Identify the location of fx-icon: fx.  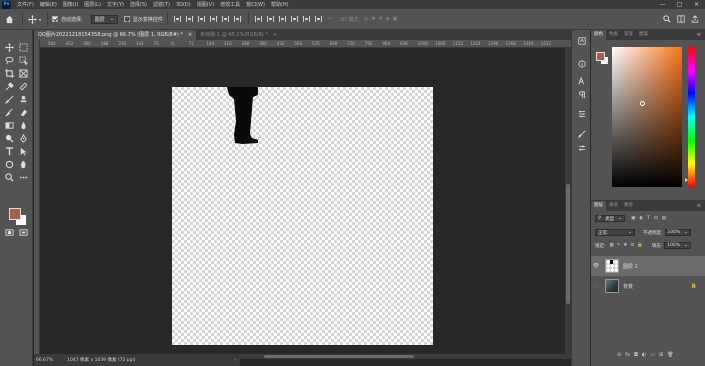
(627, 355).